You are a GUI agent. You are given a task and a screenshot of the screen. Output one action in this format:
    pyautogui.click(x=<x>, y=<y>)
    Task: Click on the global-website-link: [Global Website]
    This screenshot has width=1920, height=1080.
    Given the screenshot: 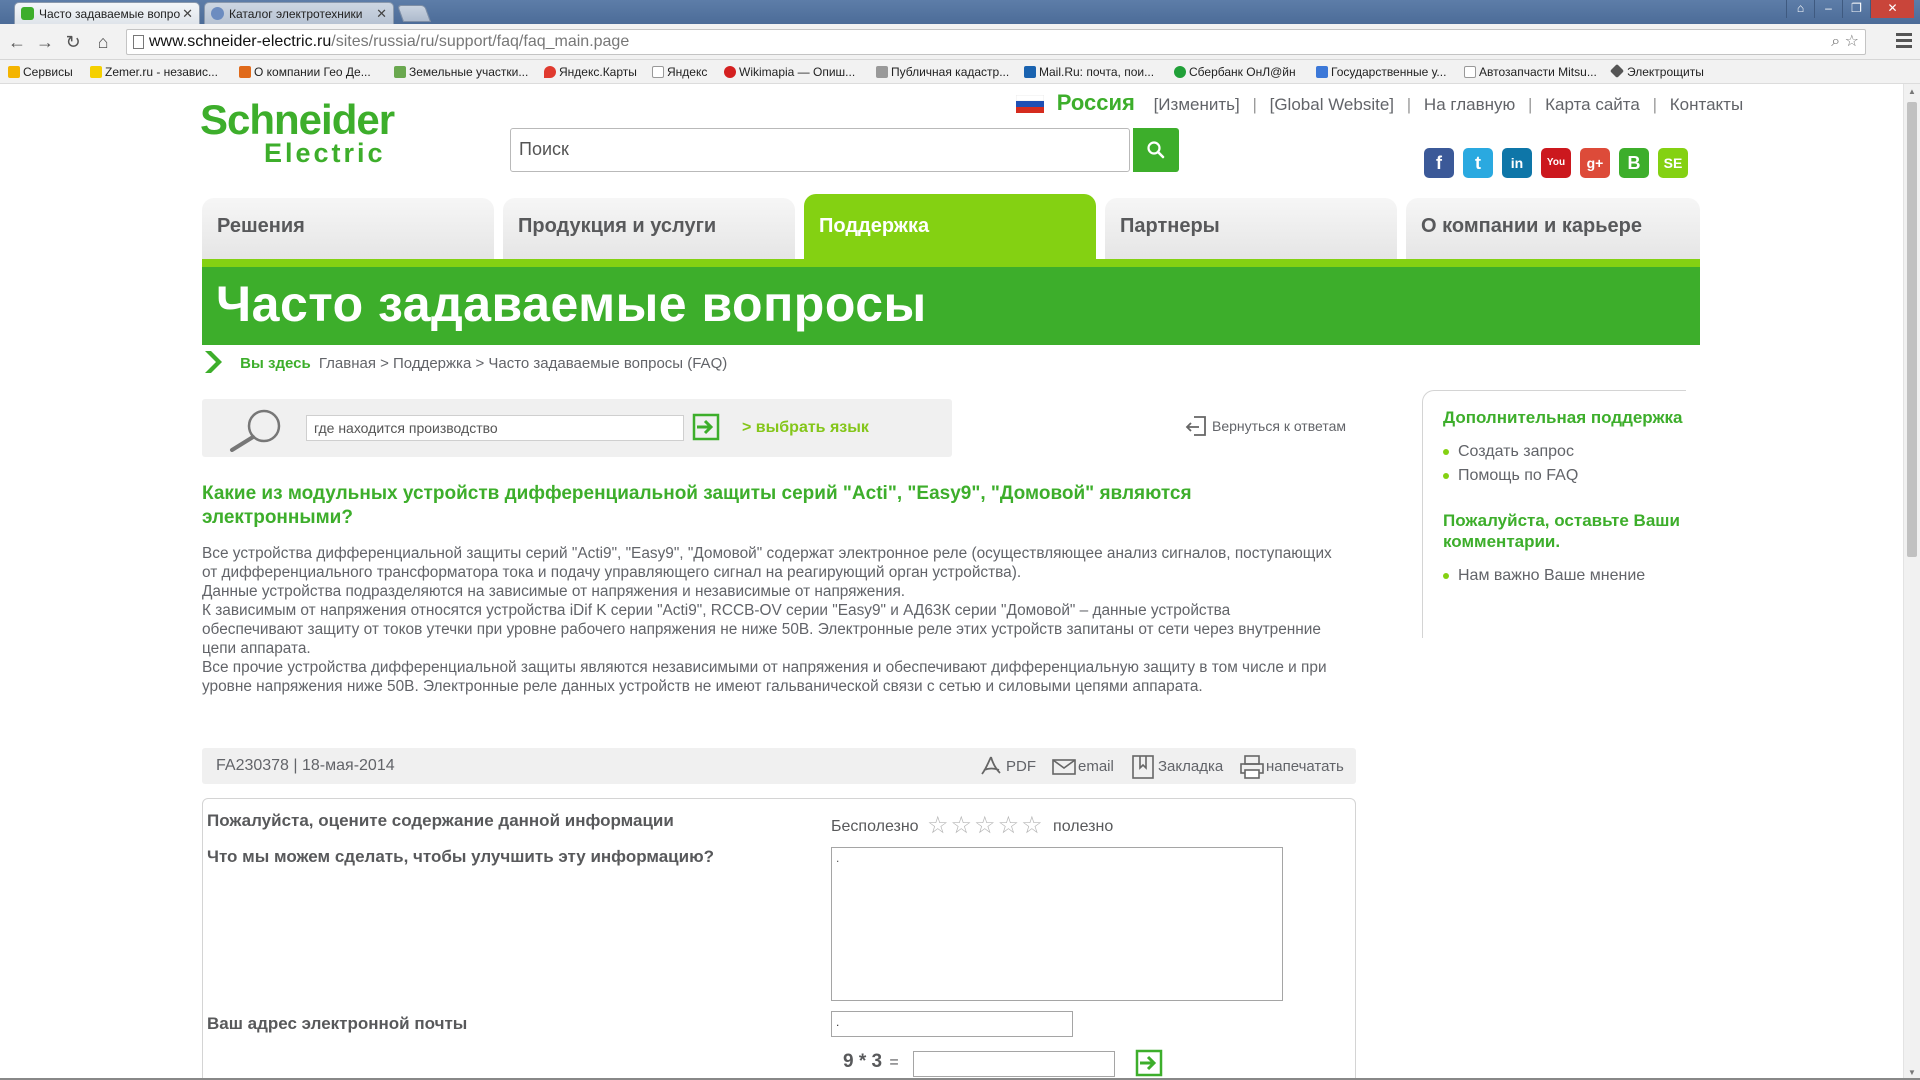 What is the action you would take?
    pyautogui.click(x=1332, y=104)
    